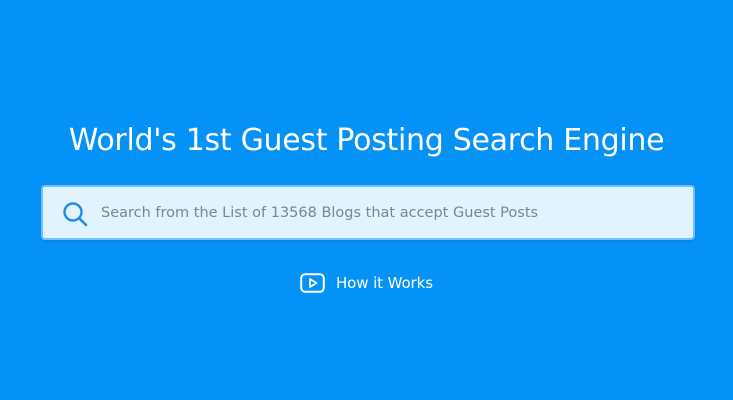  What do you see at coordinates (312, 283) in the screenshot?
I see `play-icon` at bounding box center [312, 283].